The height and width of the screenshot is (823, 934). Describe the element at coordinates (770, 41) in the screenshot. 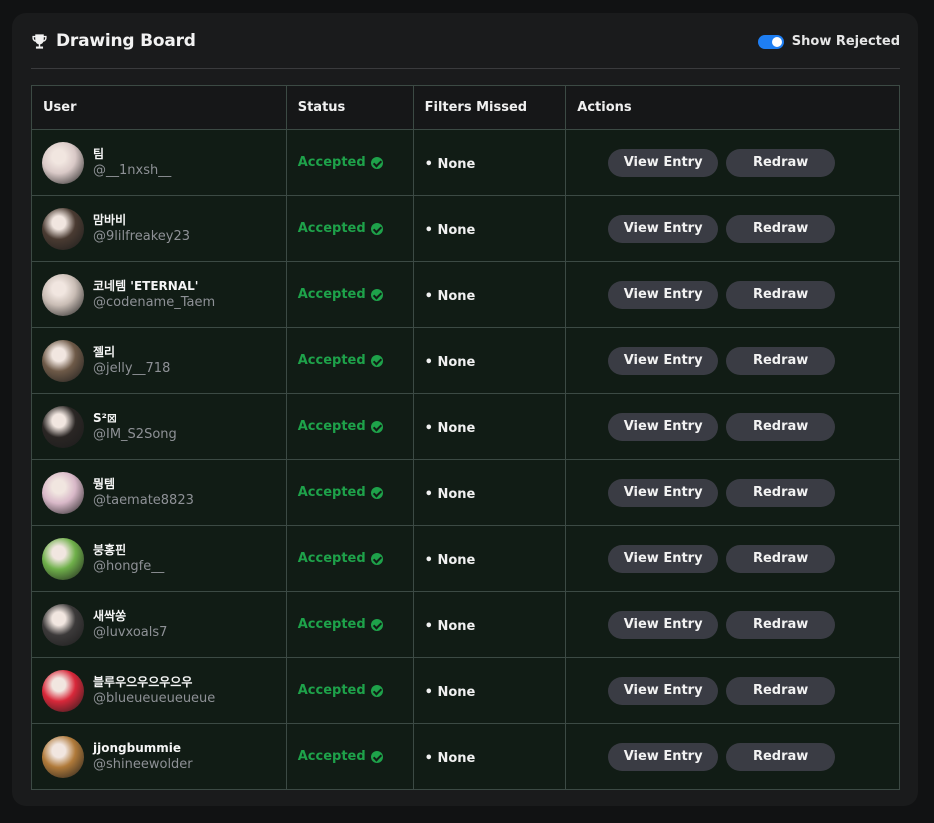

I see `toggle-switch` at that location.